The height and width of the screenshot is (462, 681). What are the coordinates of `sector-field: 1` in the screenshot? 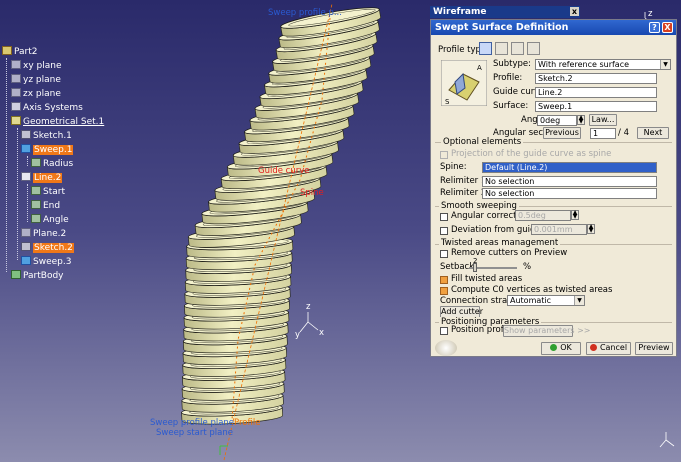 It's located at (603, 133).